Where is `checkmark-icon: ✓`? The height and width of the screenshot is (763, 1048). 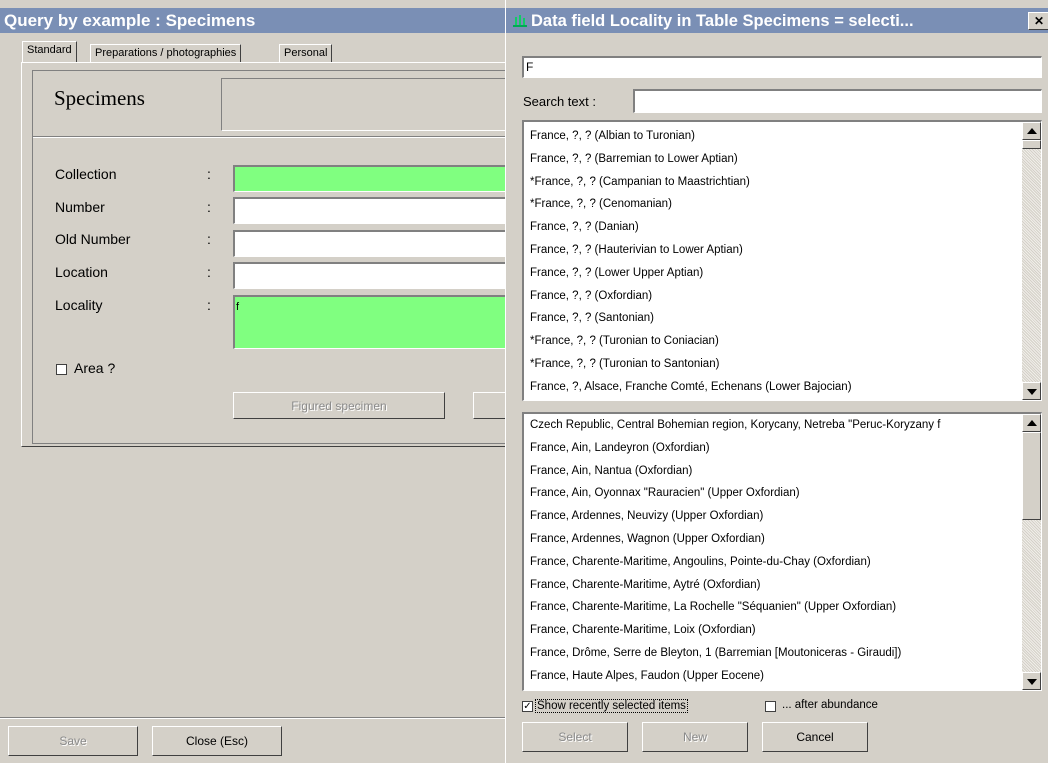
checkmark-icon: ✓ is located at coordinates (527, 706).